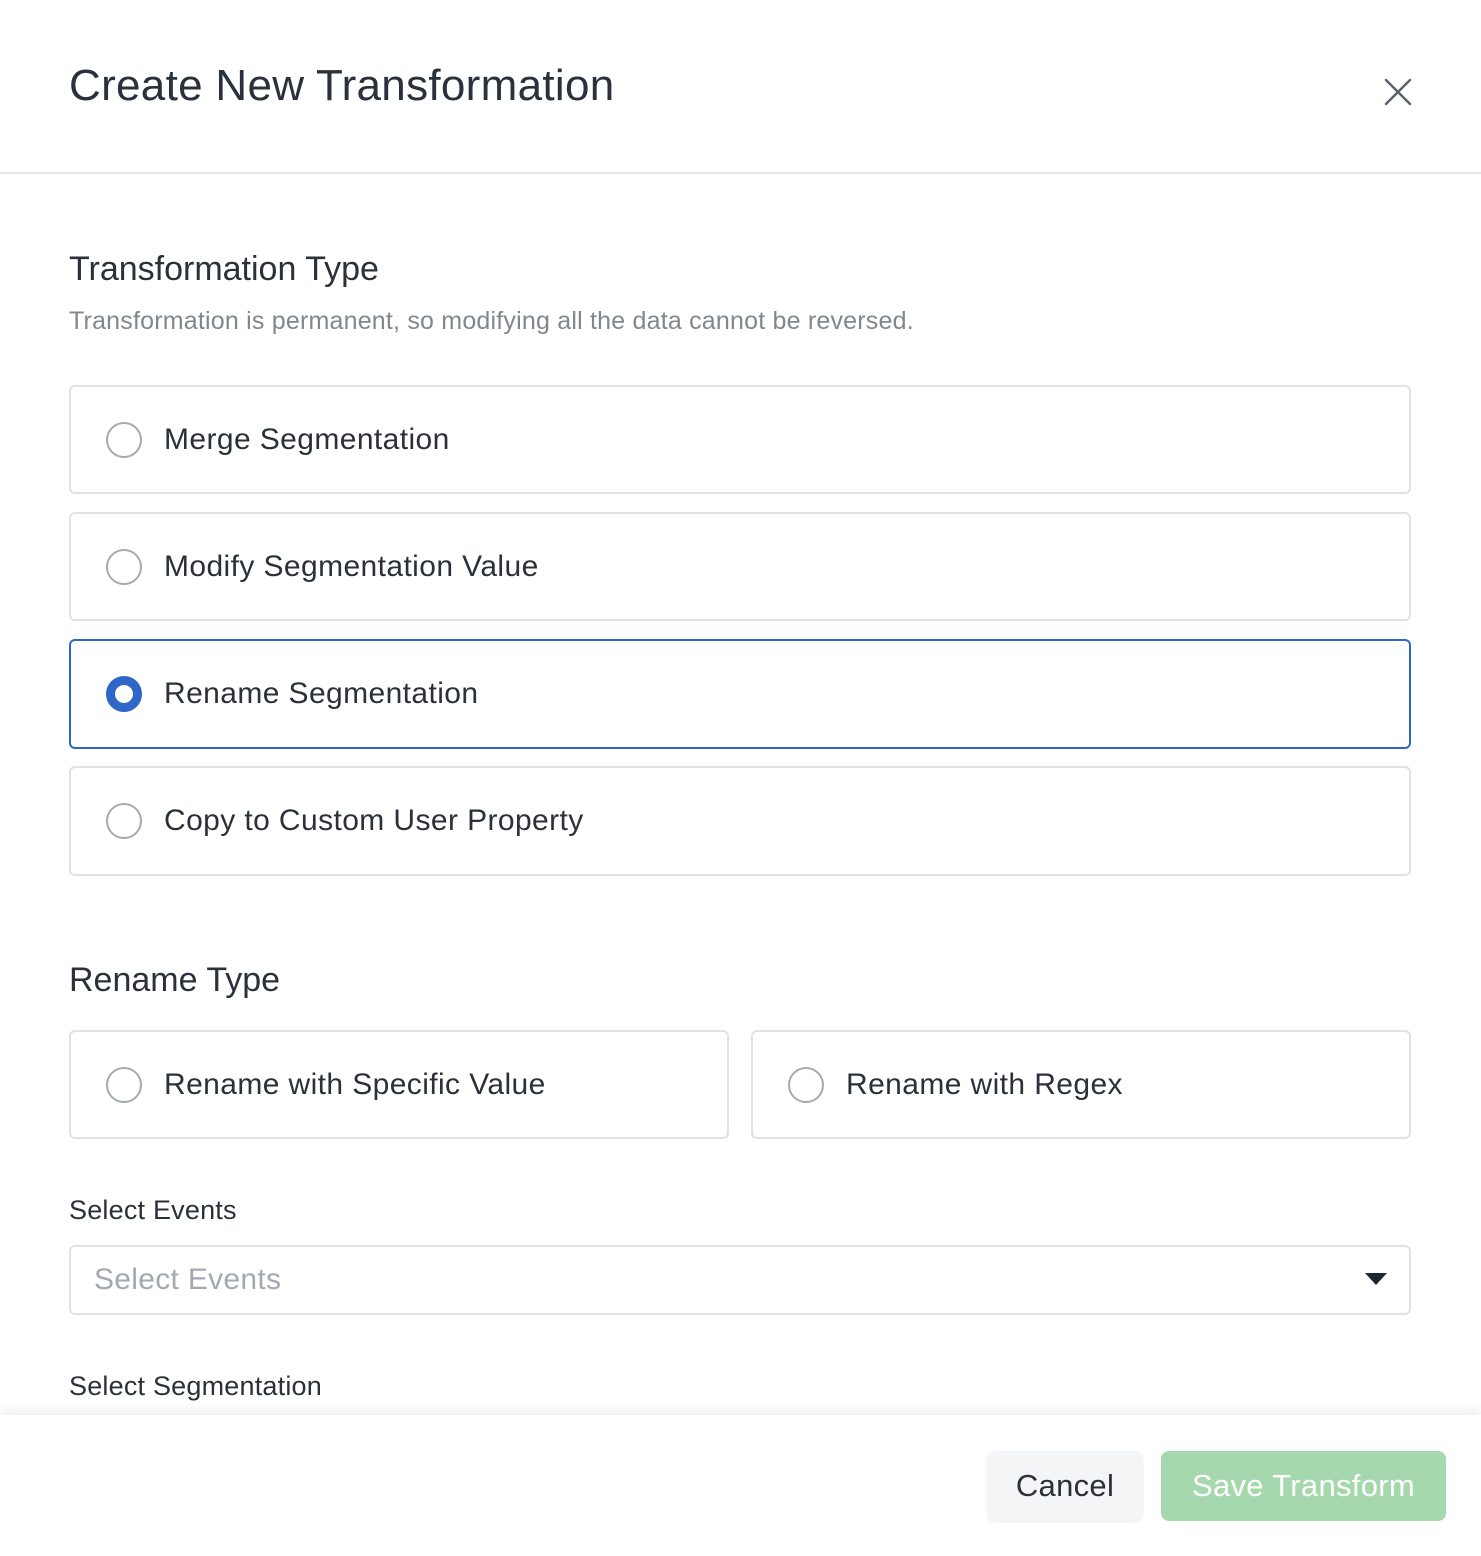 The height and width of the screenshot is (1556, 1481). Describe the element at coordinates (740, 1485) in the screenshot. I see `dialog-footer: Cancel Save Transform` at that location.